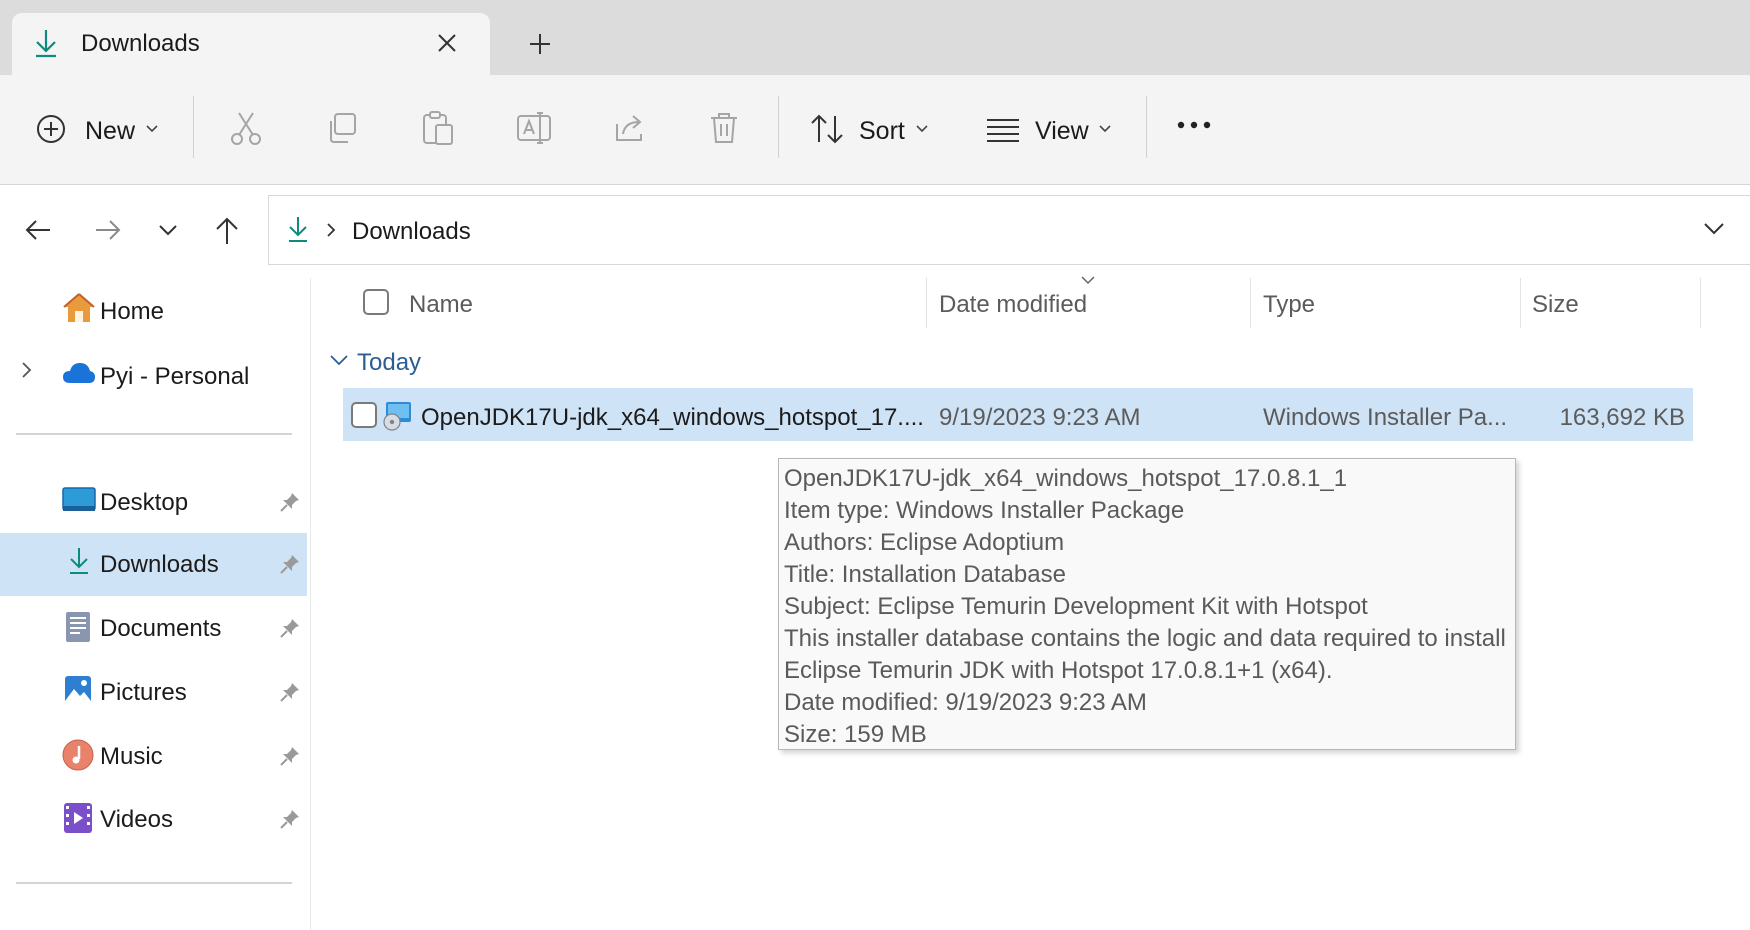 The height and width of the screenshot is (930, 1750). What do you see at coordinates (1555, 305) in the screenshot?
I see `column-header-size: Size` at bounding box center [1555, 305].